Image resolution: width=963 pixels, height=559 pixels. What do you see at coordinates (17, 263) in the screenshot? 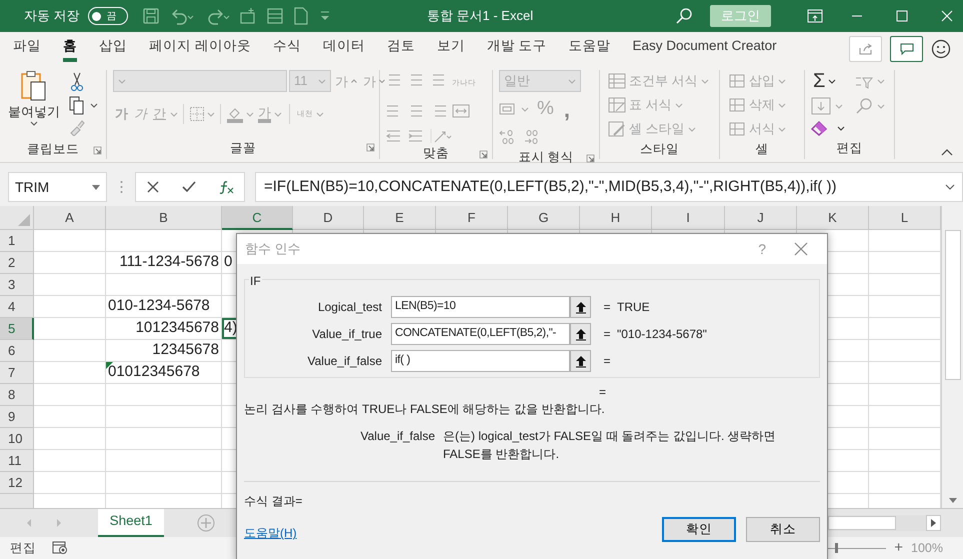
I see `row-header: 2` at bounding box center [17, 263].